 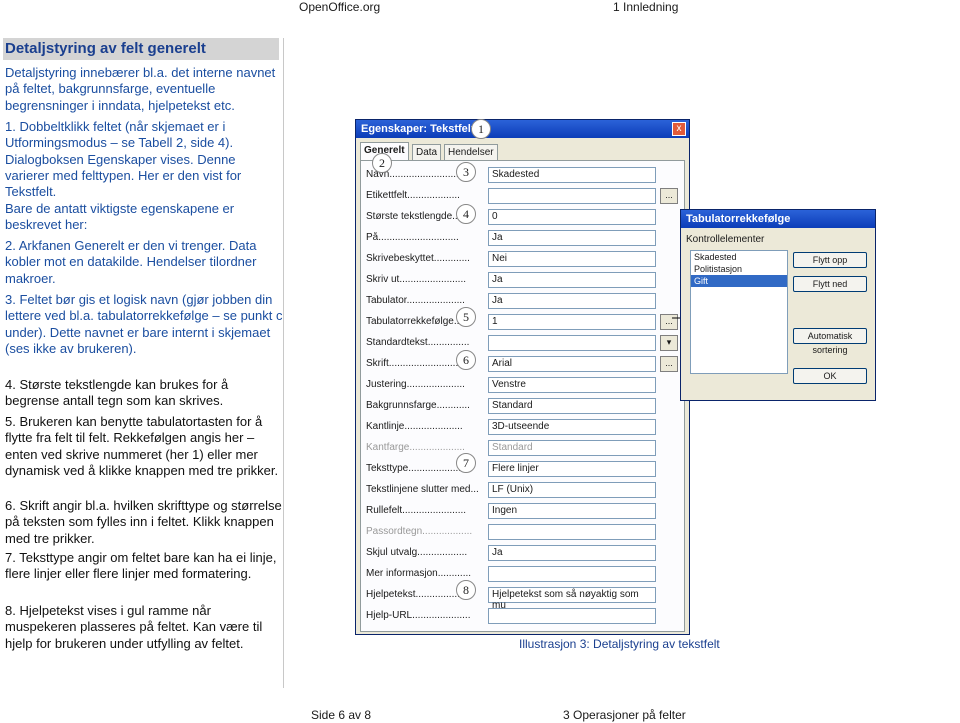 I want to click on property-row: Skjul utvalg.................. Ja, so click(x=526, y=553).